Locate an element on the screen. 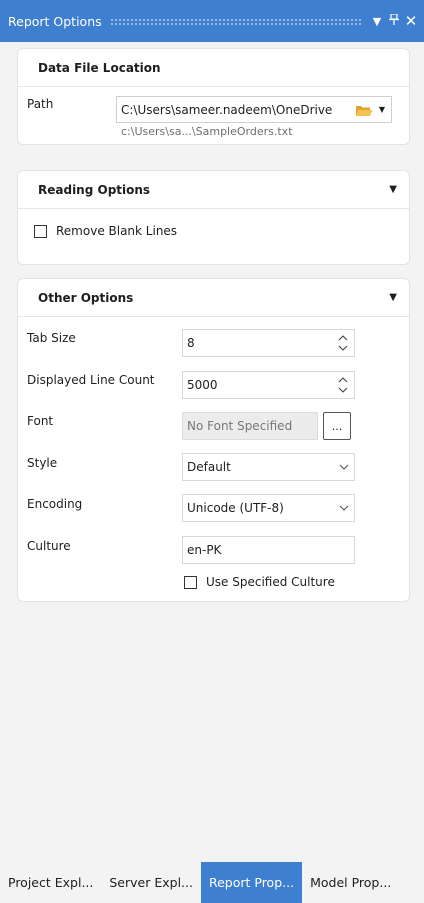 This screenshot has width=424, height=903. font-field: No Font Specified is located at coordinates (250, 426).